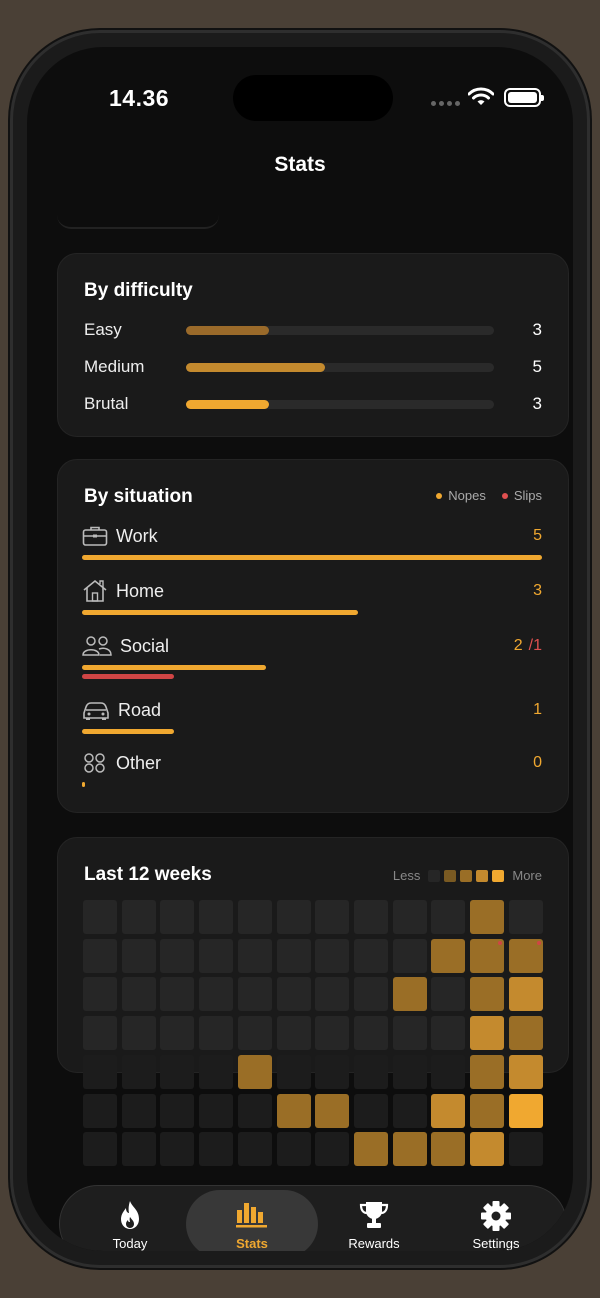 Image resolution: width=600 pixels, height=1298 pixels. What do you see at coordinates (312, 768) in the screenshot?
I see `situation-row-other: Other 0` at bounding box center [312, 768].